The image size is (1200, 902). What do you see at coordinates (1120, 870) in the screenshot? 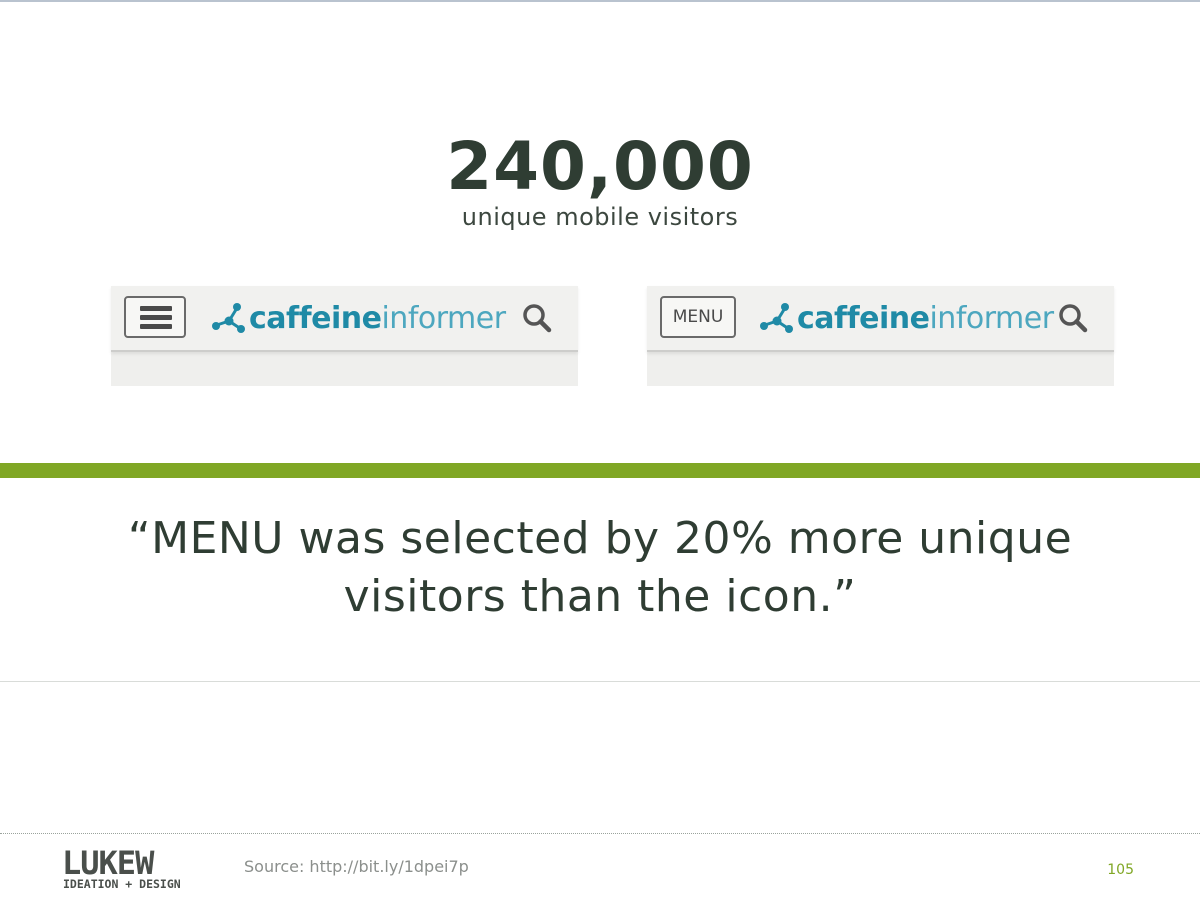
I see `page-number: 105` at bounding box center [1120, 870].